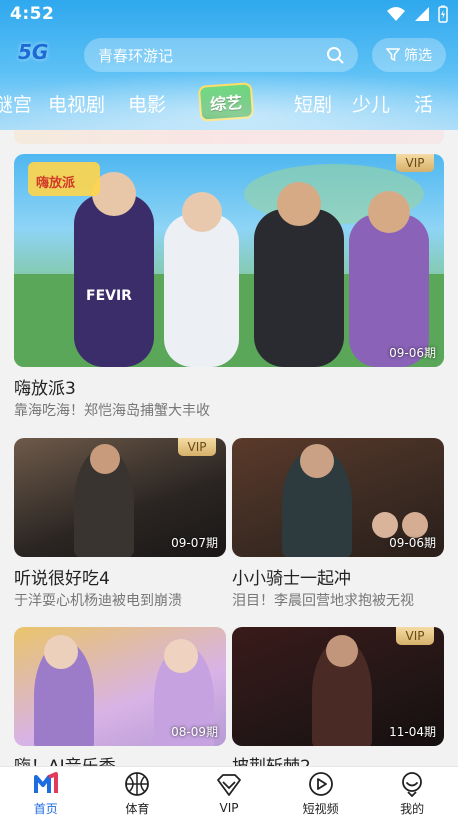 The height and width of the screenshot is (820, 458). I want to click on status-icons, so click(417, 14).